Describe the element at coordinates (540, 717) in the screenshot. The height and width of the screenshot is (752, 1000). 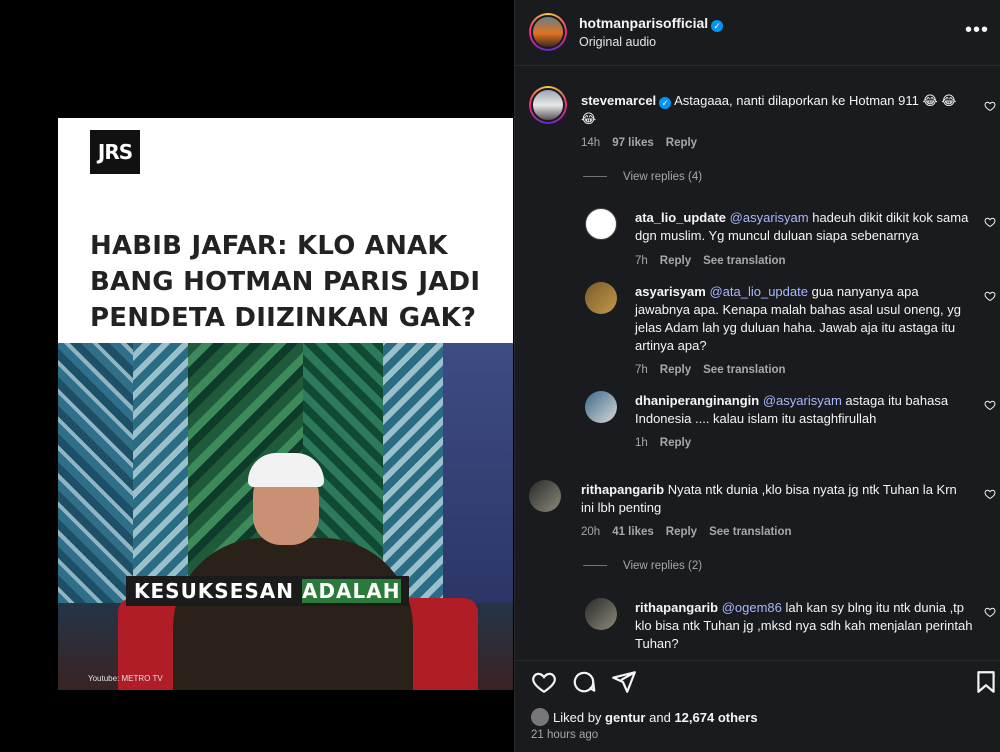
I see `liker-avatar` at that location.